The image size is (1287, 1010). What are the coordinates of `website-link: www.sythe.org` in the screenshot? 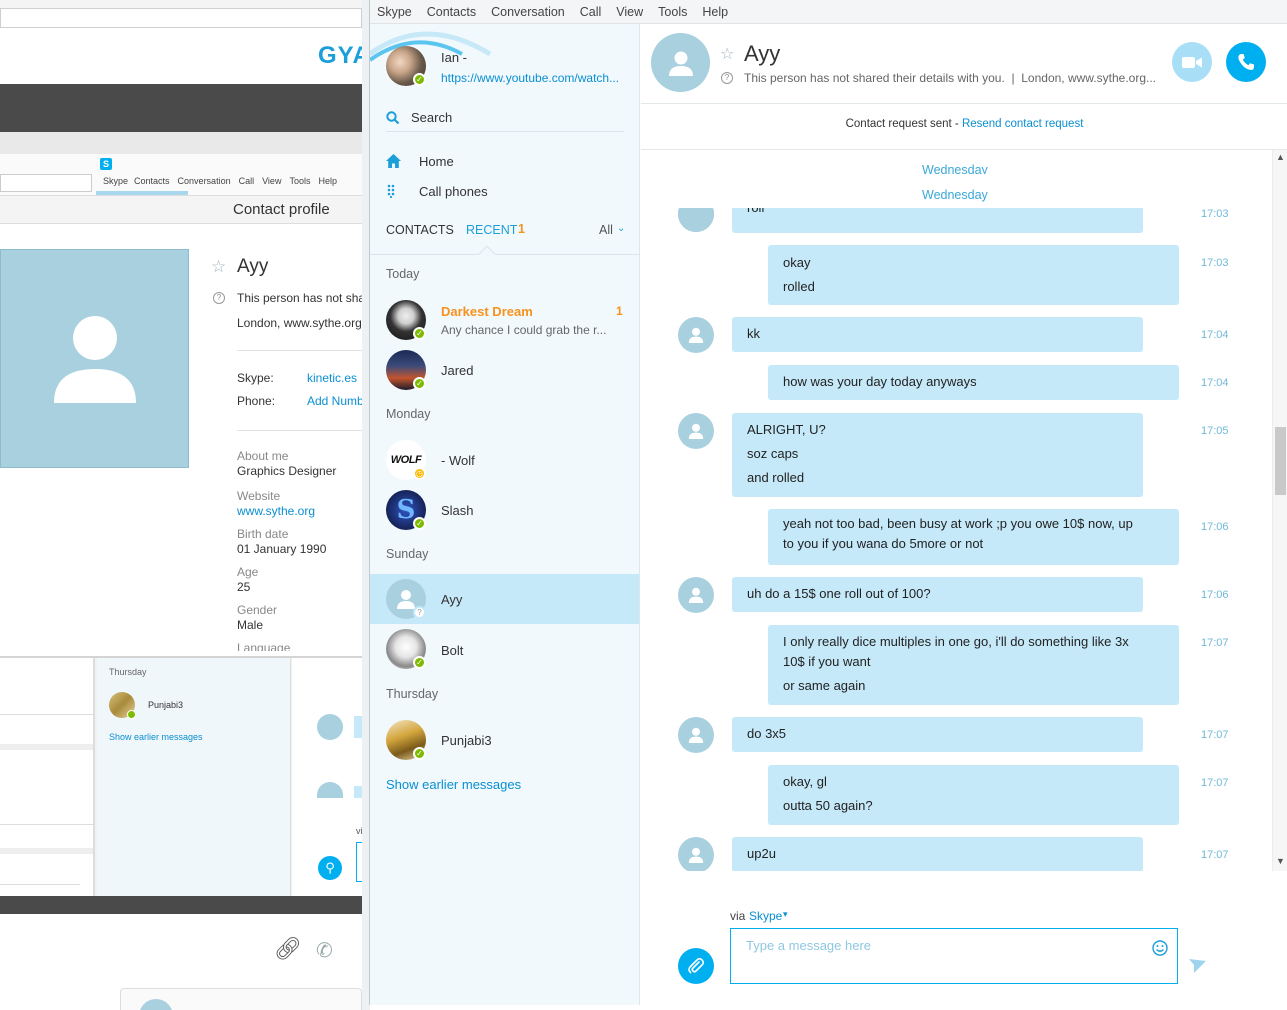 It's located at (276, 511).